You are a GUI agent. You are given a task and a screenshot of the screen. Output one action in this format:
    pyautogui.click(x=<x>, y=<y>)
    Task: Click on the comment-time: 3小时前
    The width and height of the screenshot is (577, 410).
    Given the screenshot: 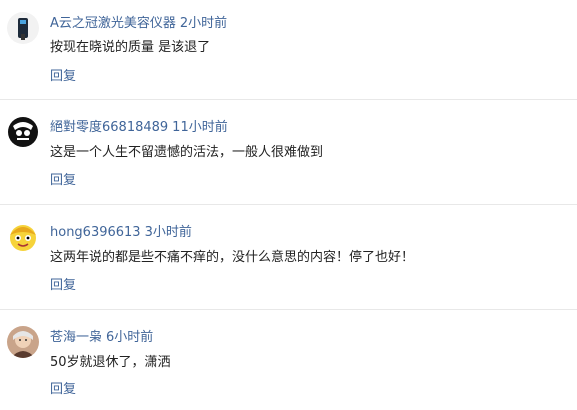 What is the action you would take?
    pyautogui.click(x=168, y=232)
    